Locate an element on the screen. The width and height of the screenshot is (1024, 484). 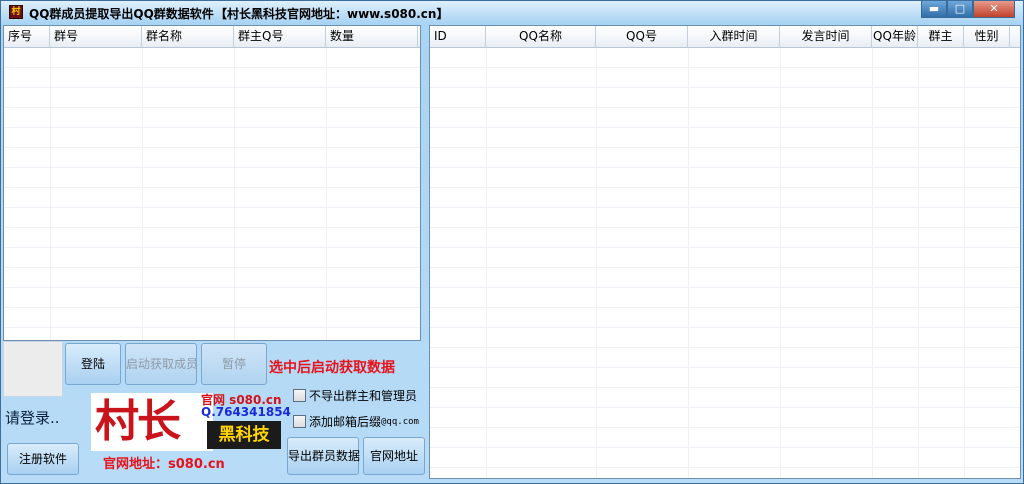
window-controls: ▬ □ ✕ is located at coordinates (968, 9).